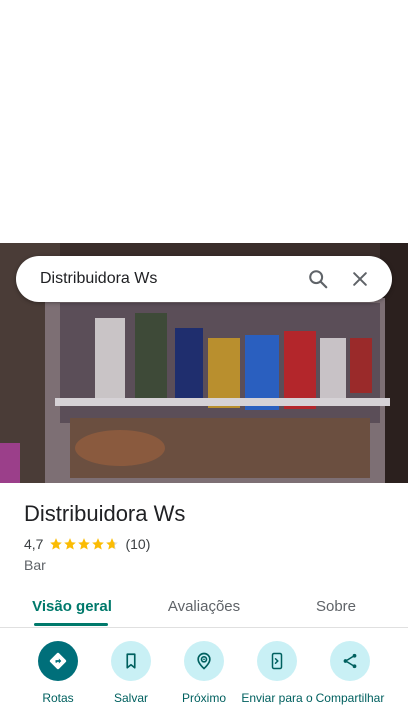  I want to click on share-button: Compartilhar, so click(350, 673).